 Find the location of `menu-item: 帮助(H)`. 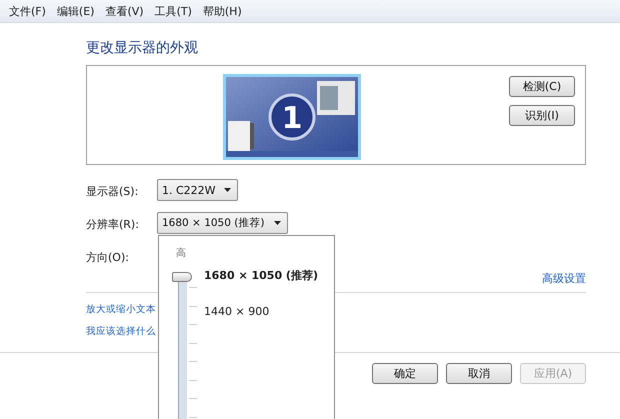

menu-item: 帮助(H) is located at coordinates (223, 11).